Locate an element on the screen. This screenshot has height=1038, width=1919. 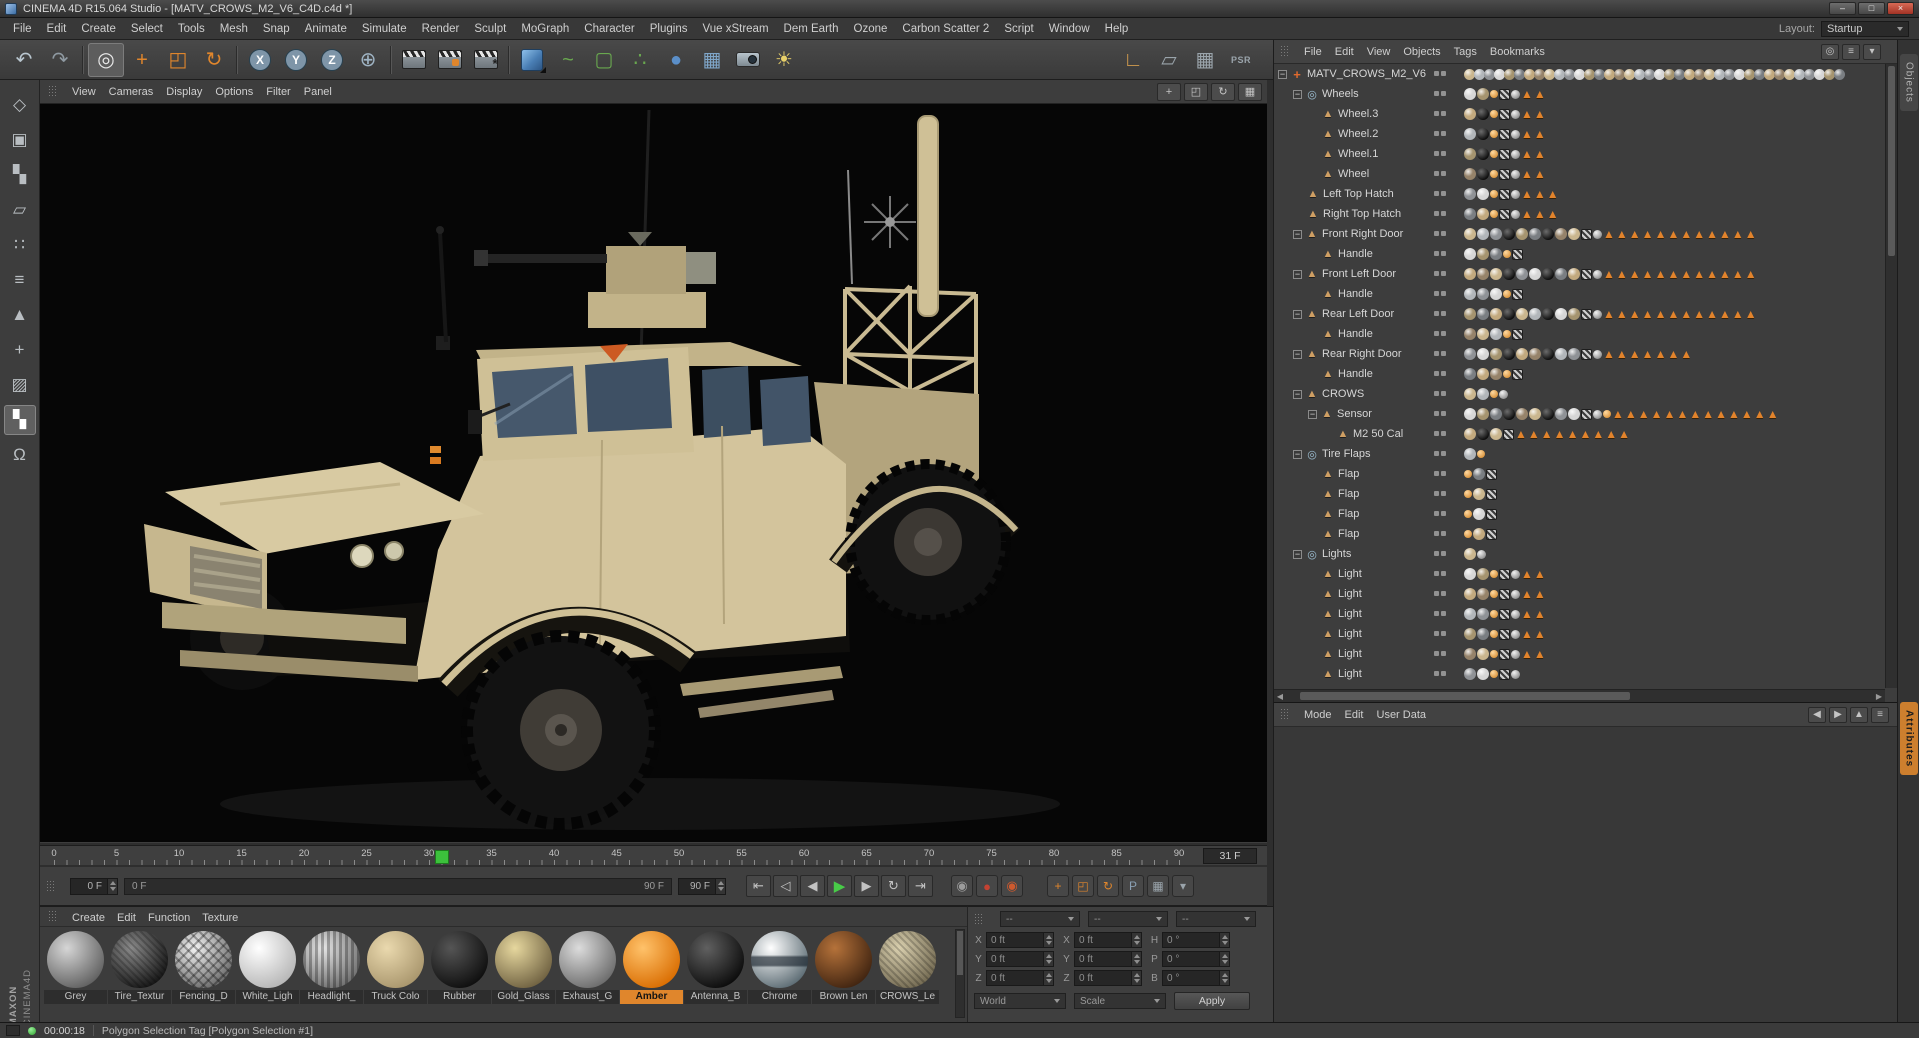
history-forward-icon: ▶ is located at coordinates (1838, 714).